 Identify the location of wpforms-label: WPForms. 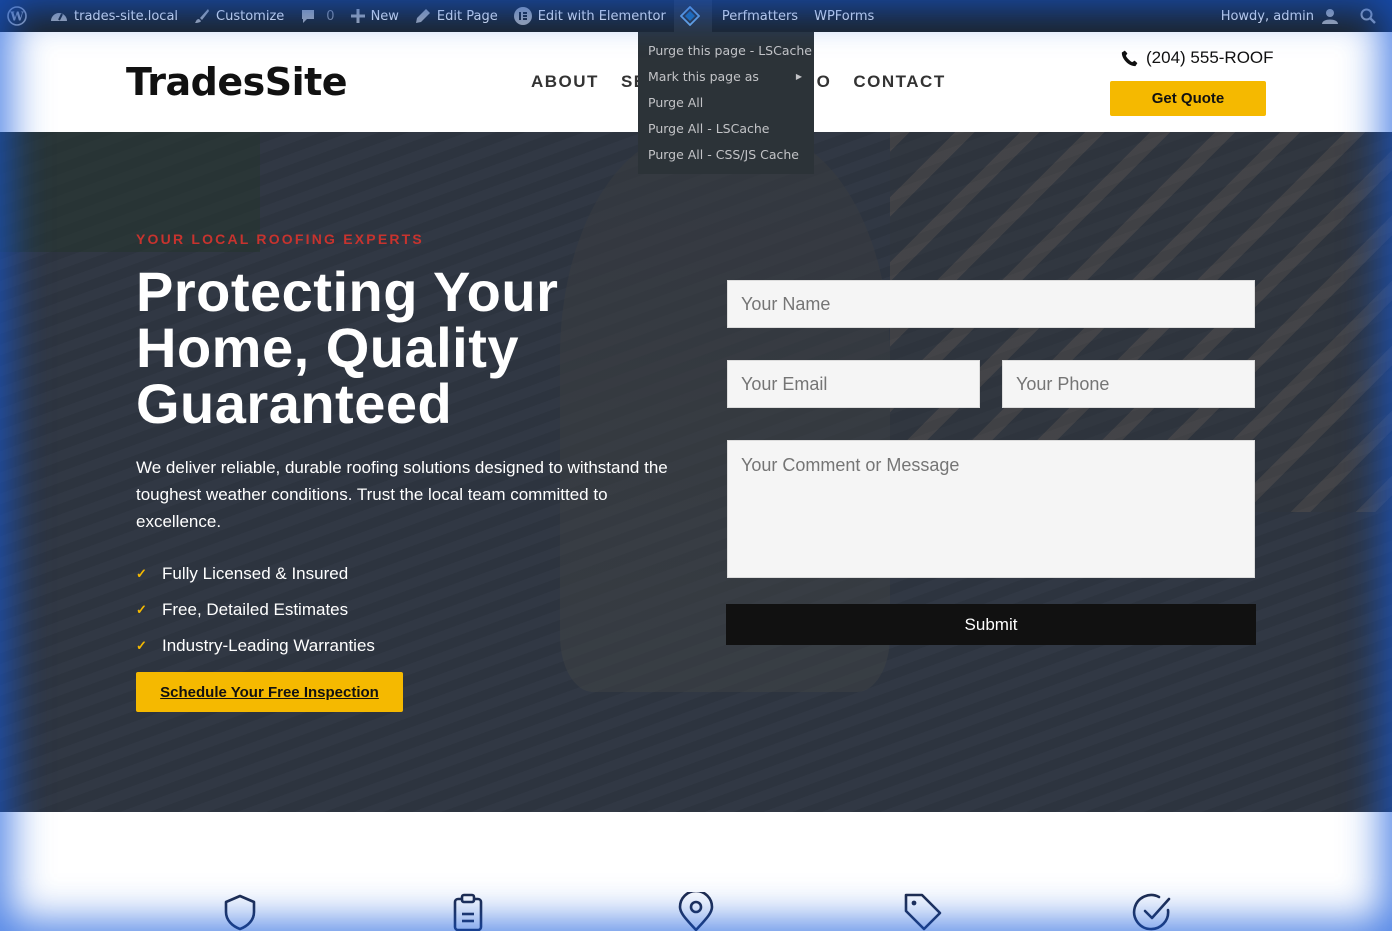
(844, 16).